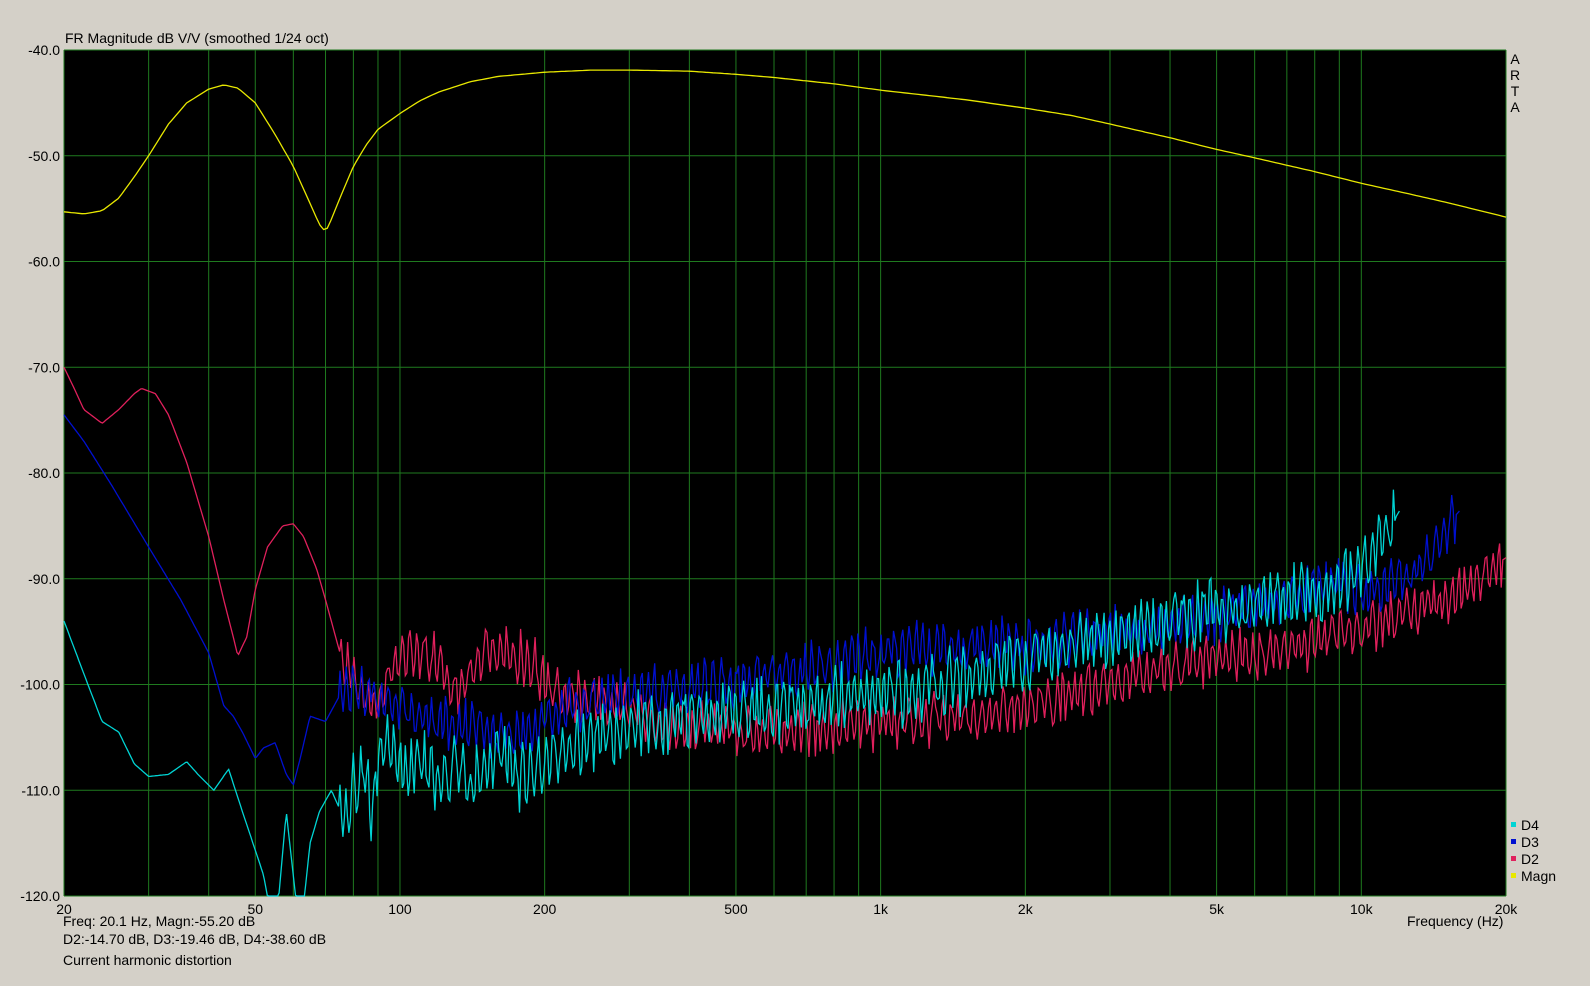 This screenshot has width=1590, height=986. What do you see at coordinates (1530, 825) in the screenshot?
I see `legend-label-d4: D4` at bounding box center [1530, 825].